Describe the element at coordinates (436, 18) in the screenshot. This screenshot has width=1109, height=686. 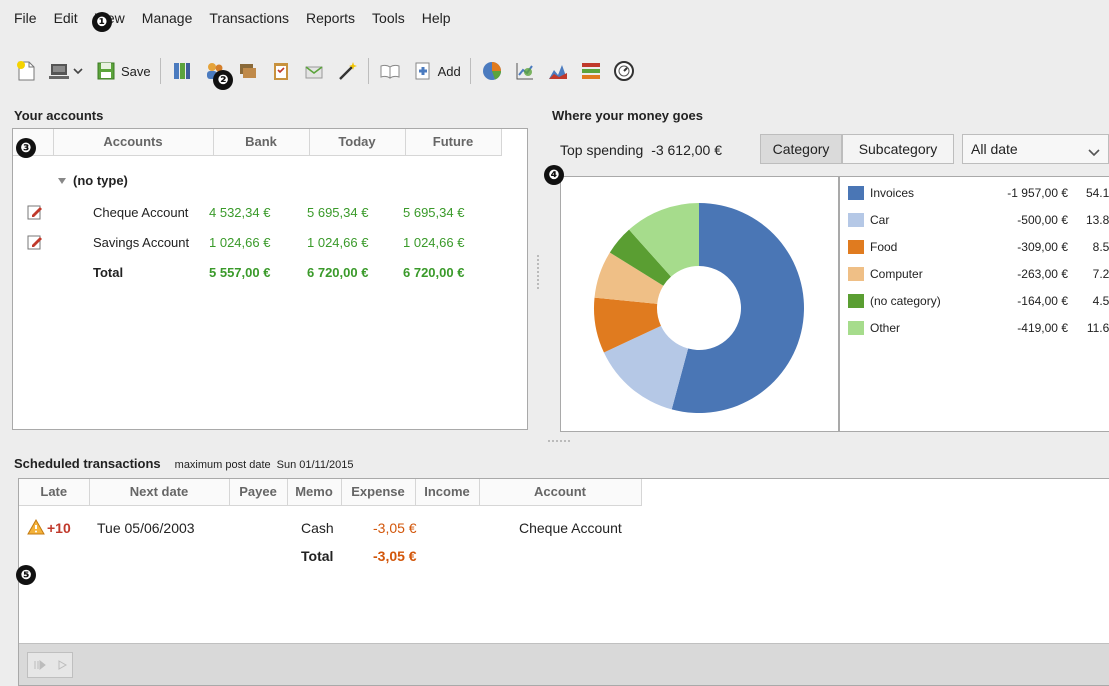
I see `menu-help: Help` at that location.